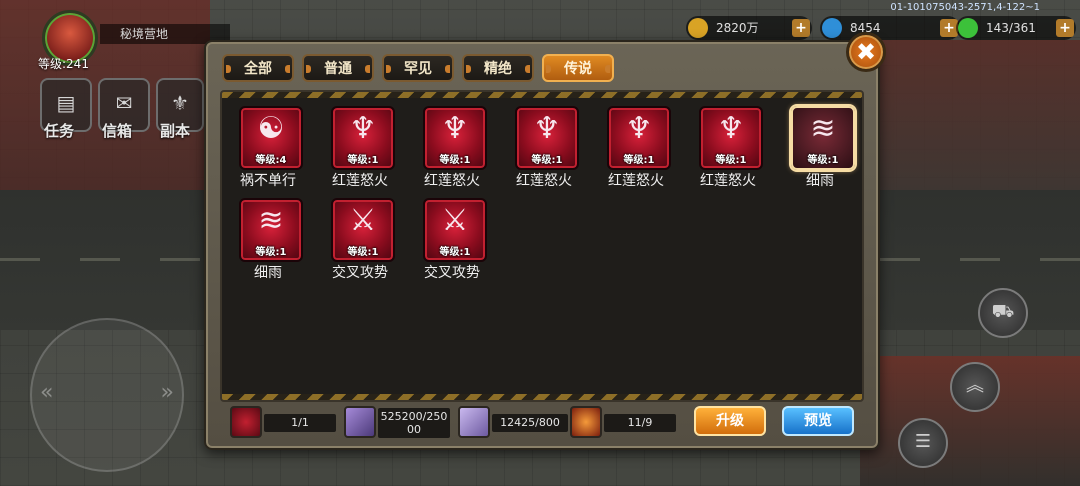  What do you see at coordinates (59, 131) in the screenshot?
I see `task-label: 任务` at bounding box center [59, 131].